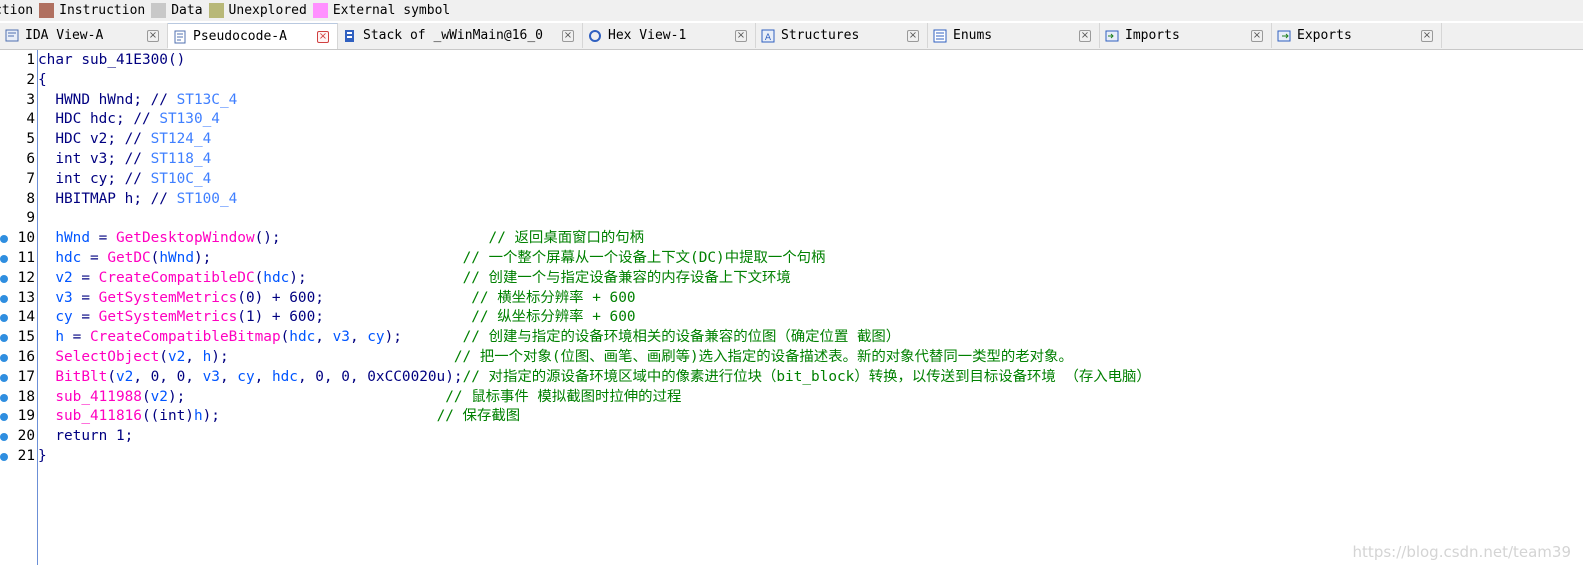  Describe the element at coordinates (791, 120) in the screenshot. I see `code-line: 4 HDC hdc; // ST130_4` at that location.